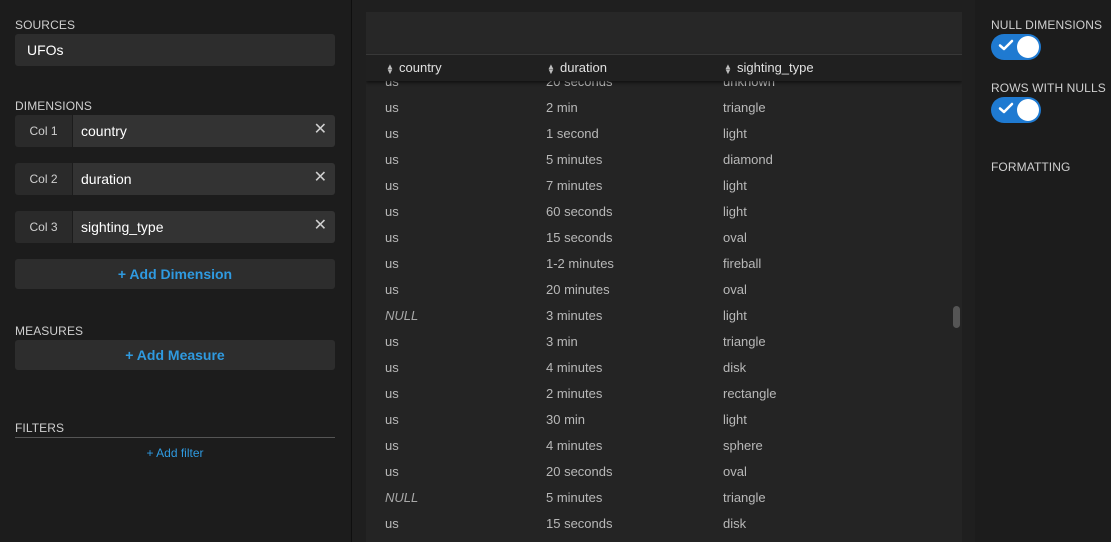 The width and height of the screenshot is (1111, 542). What do you see at coordinates (43, 179) in the screenshot?
I see `dimension-col-tag: Col 2` at bounding box center [43, 179].